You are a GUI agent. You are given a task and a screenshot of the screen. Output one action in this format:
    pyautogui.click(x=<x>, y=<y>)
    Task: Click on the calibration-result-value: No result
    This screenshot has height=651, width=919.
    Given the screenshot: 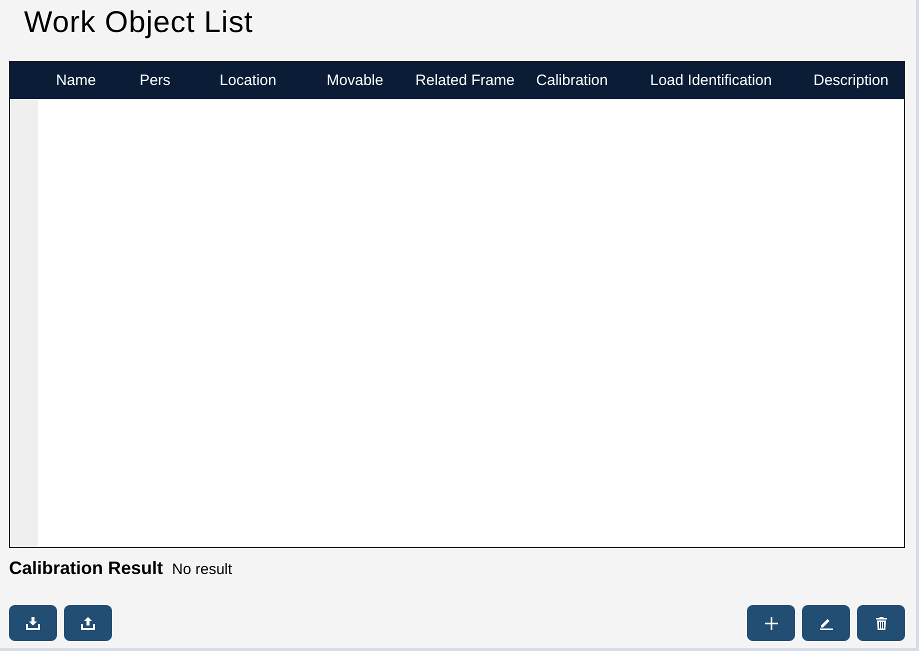 What is the action you would take?
    pyautogui.click(x=202, y=570)
    